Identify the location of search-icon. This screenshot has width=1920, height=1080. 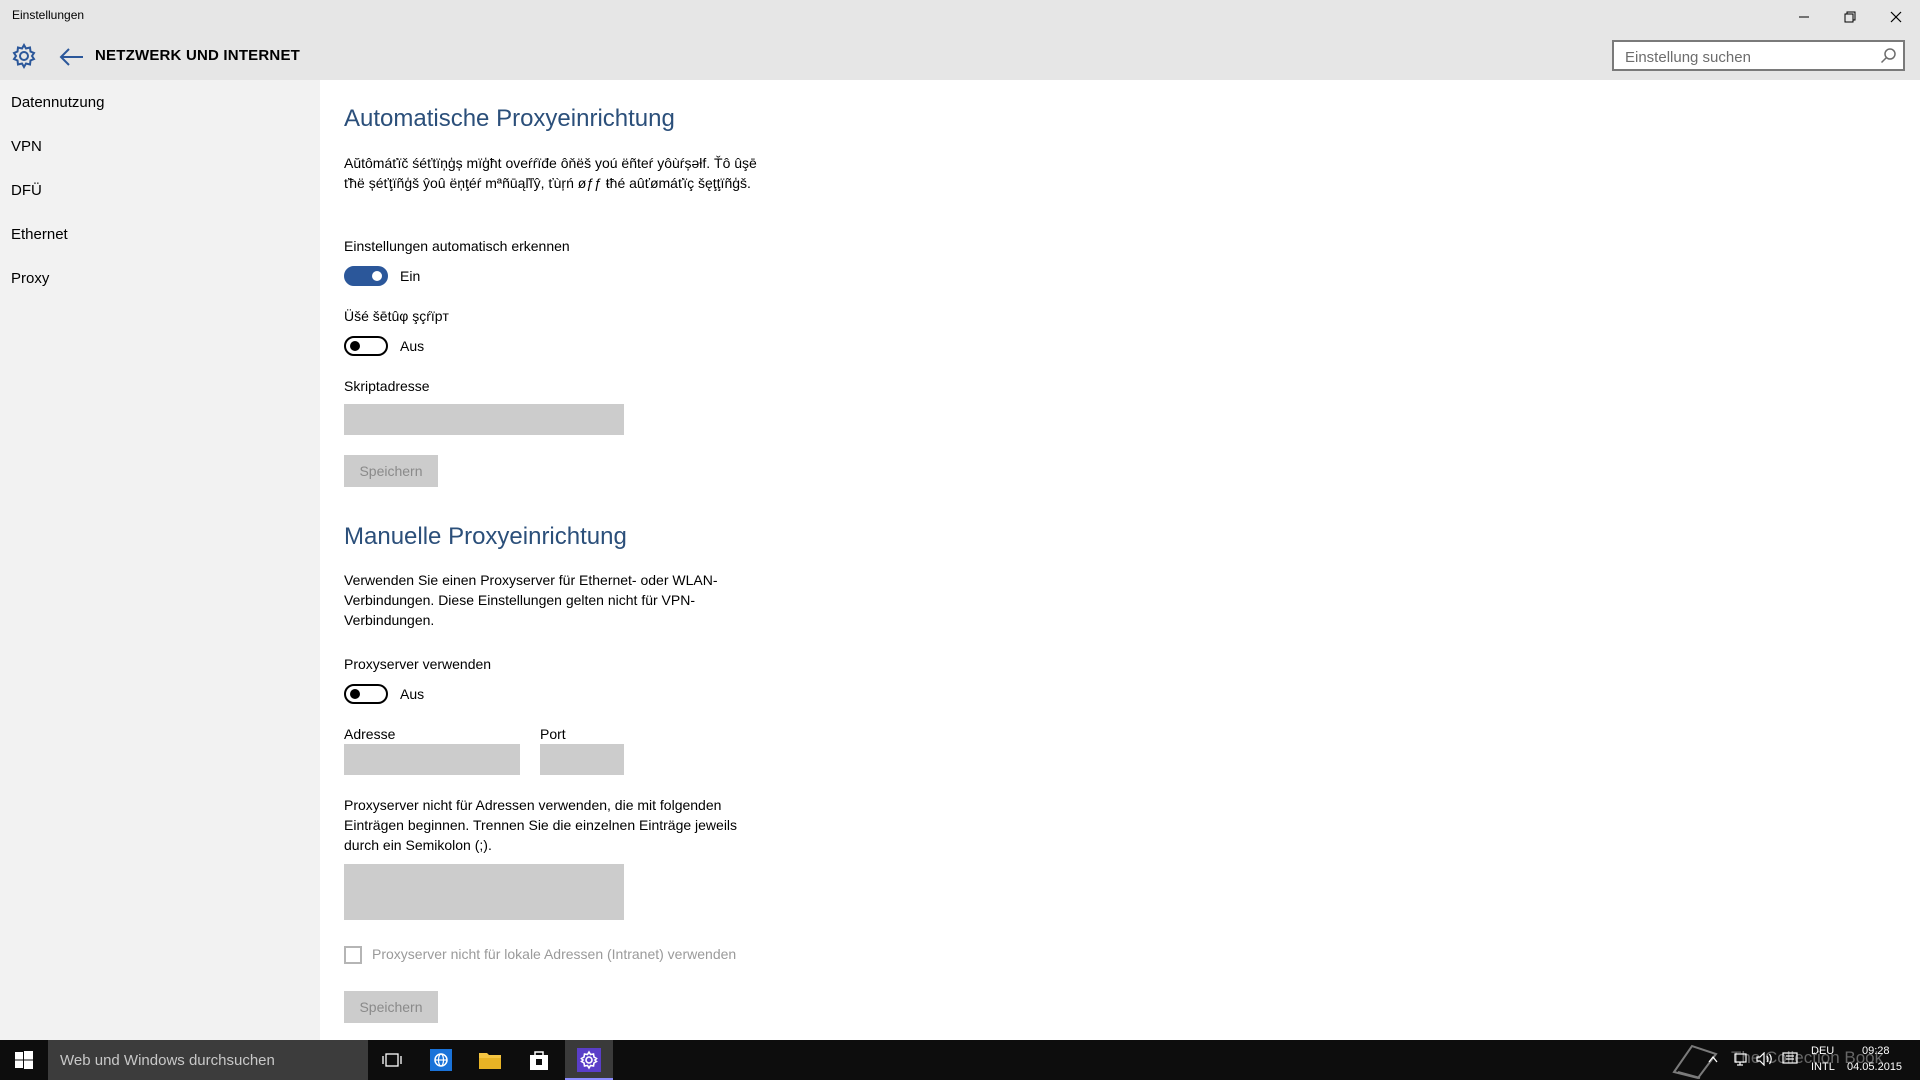
(1888, 55).